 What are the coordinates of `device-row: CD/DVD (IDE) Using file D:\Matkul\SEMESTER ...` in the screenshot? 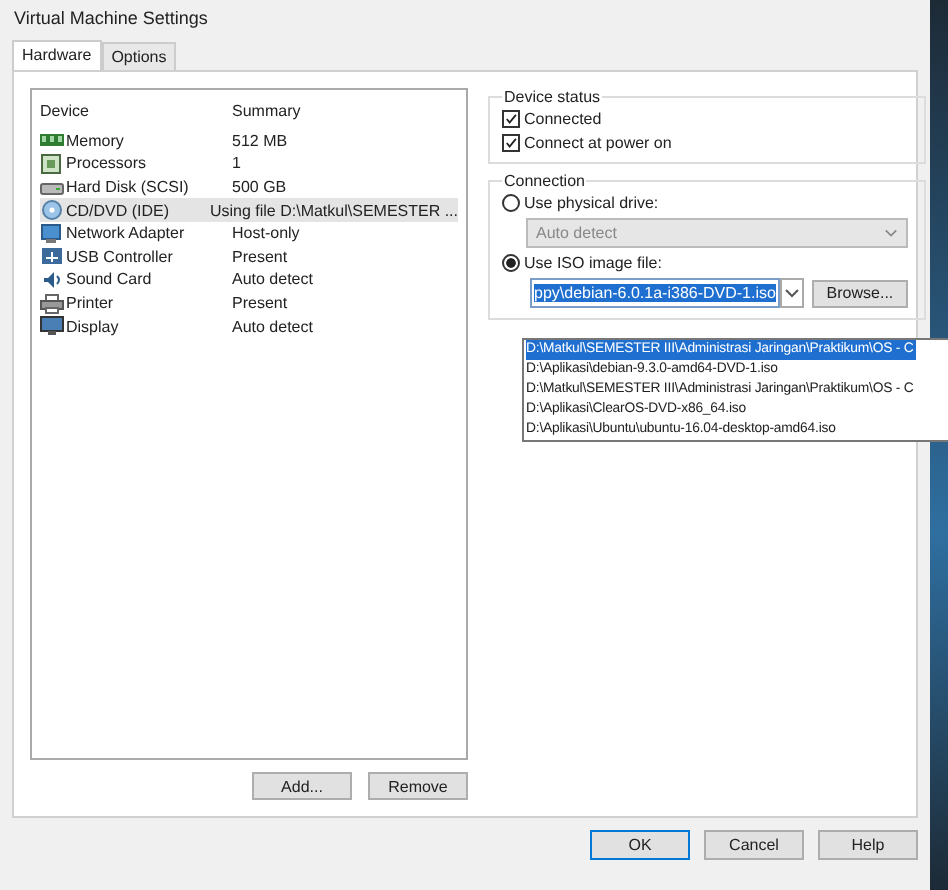 It's located at (249, 210).